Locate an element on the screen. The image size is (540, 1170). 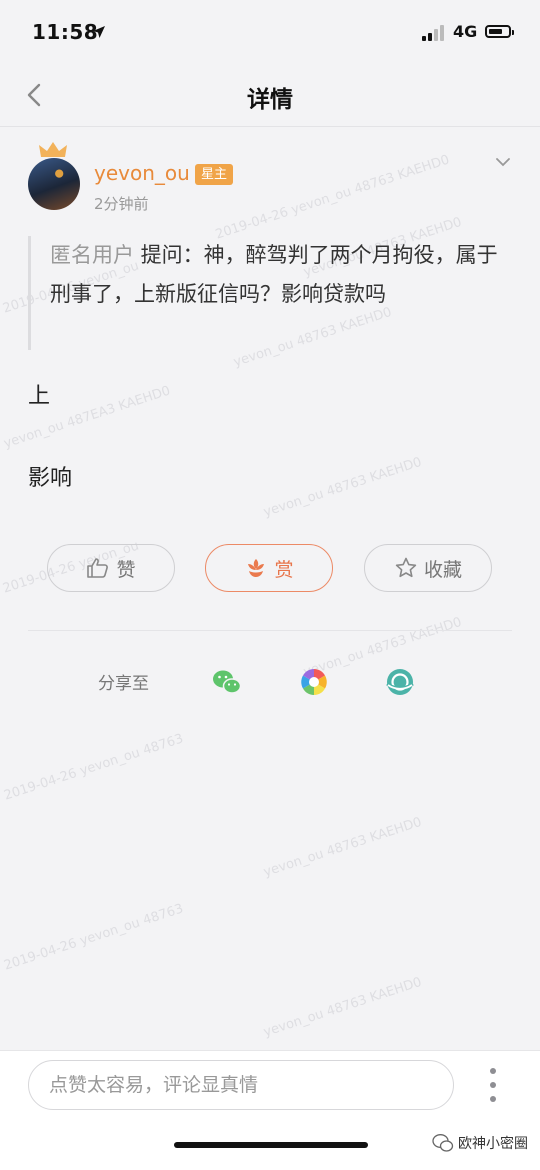
planet-icon is located at coordinates (400, 682).